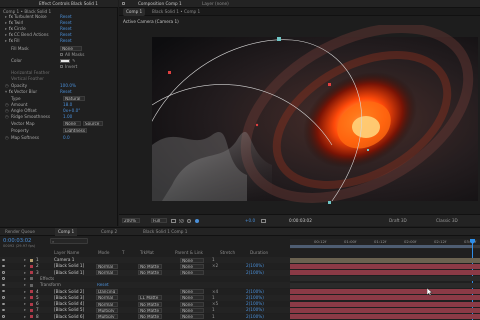 The height and width of the screenshot is (320, 480). I want to click on blend-mode-select: Dancing, so click(107, 291).